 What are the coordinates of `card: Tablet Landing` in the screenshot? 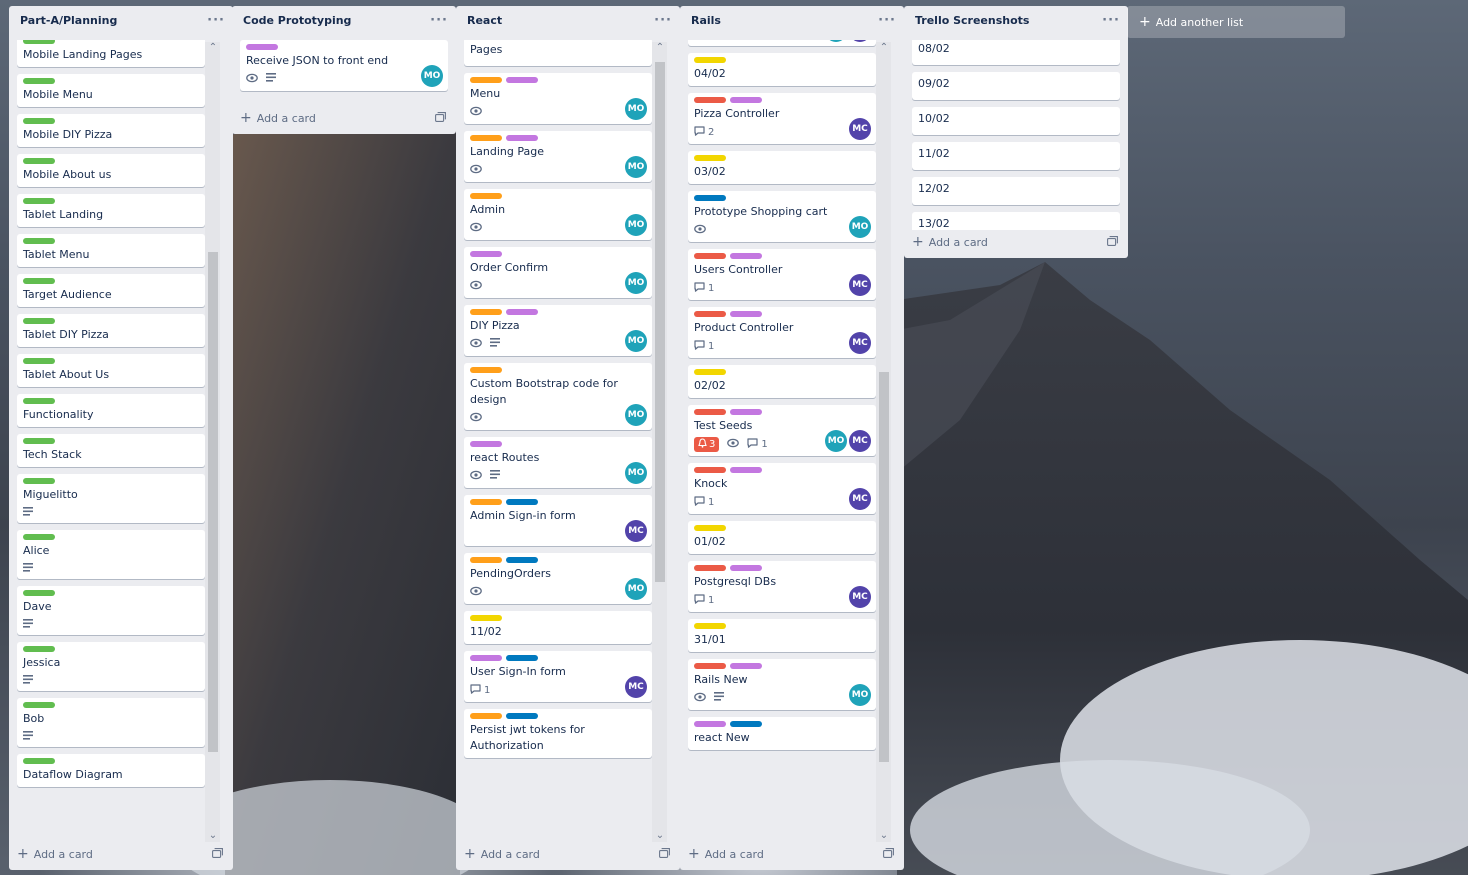 It's located at (111, 210).